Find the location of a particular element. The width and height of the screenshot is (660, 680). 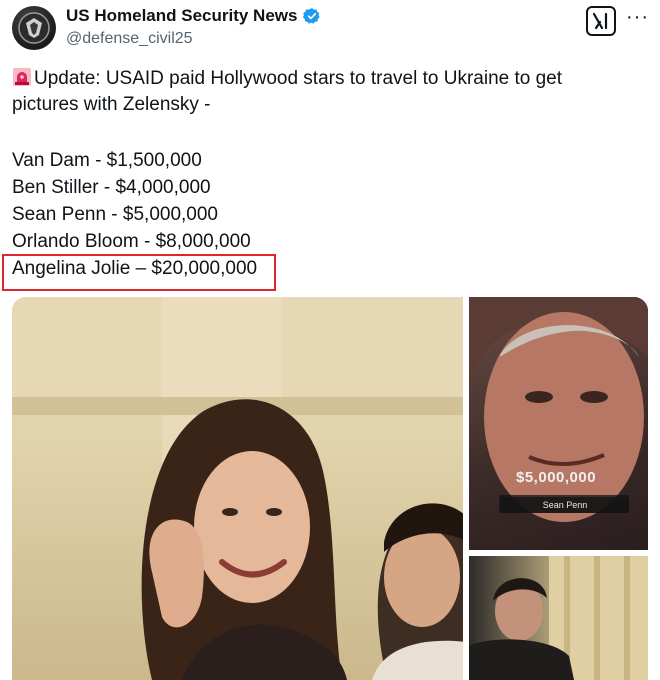

orlando-bloom-photo is located at coordinates (558, 618).